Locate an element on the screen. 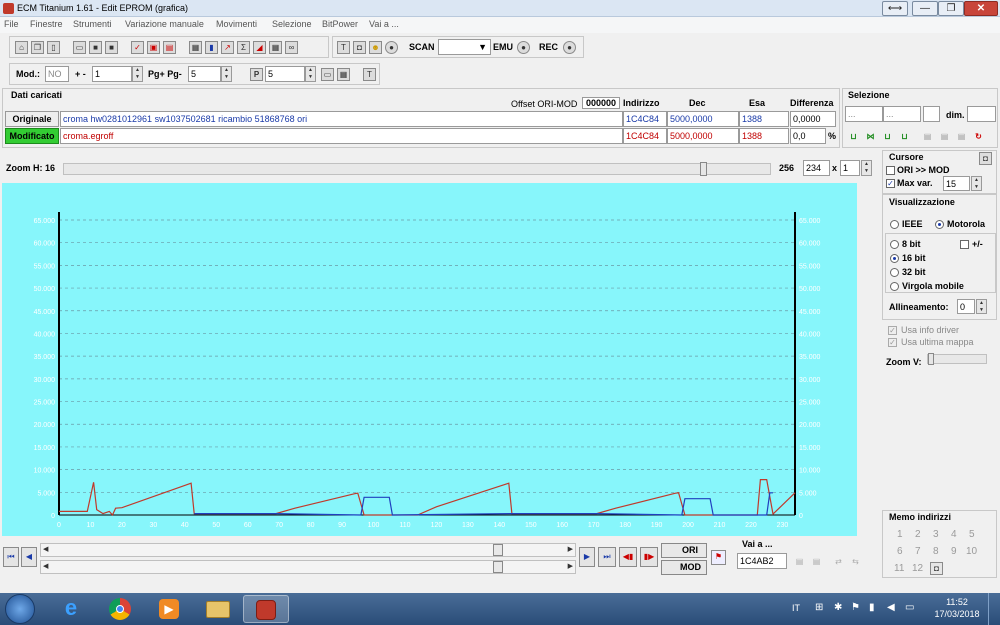 This screenshot has height=625, width=1000. vai-a-field: 1C4AB2 is located at coordinates (762, 561).